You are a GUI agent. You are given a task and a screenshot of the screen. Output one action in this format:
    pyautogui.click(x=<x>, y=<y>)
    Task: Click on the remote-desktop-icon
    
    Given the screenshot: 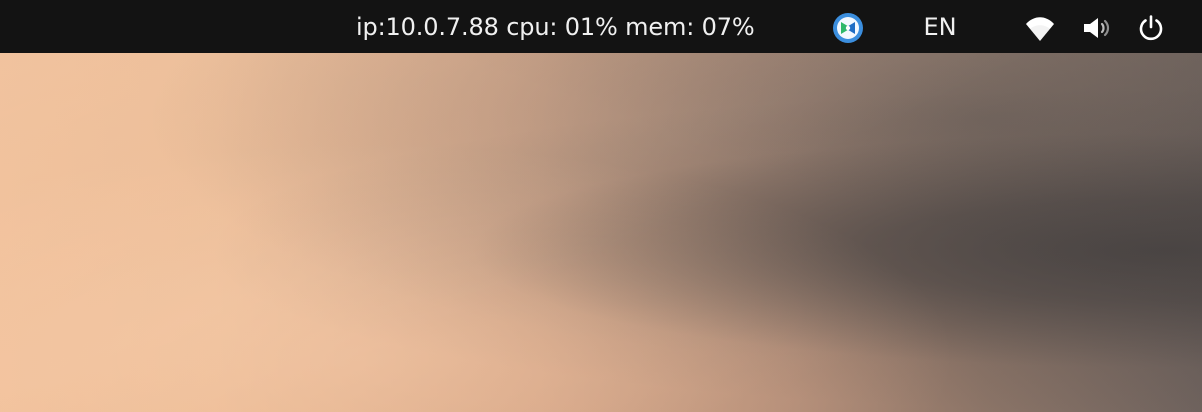 What is the action you would take?
    pyautogui.click(x=848, y=28)
    